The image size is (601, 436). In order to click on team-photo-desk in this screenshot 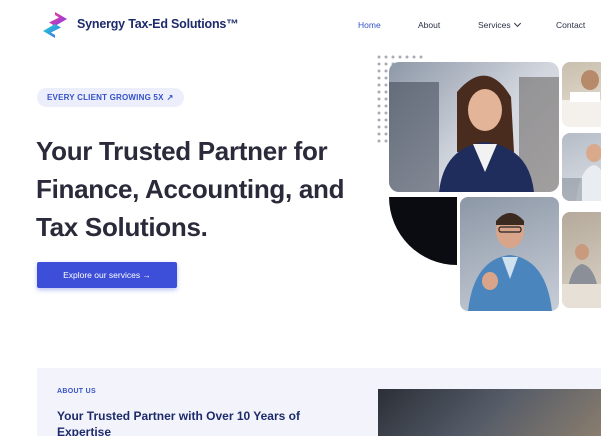, I will do `click(581, 94)`.